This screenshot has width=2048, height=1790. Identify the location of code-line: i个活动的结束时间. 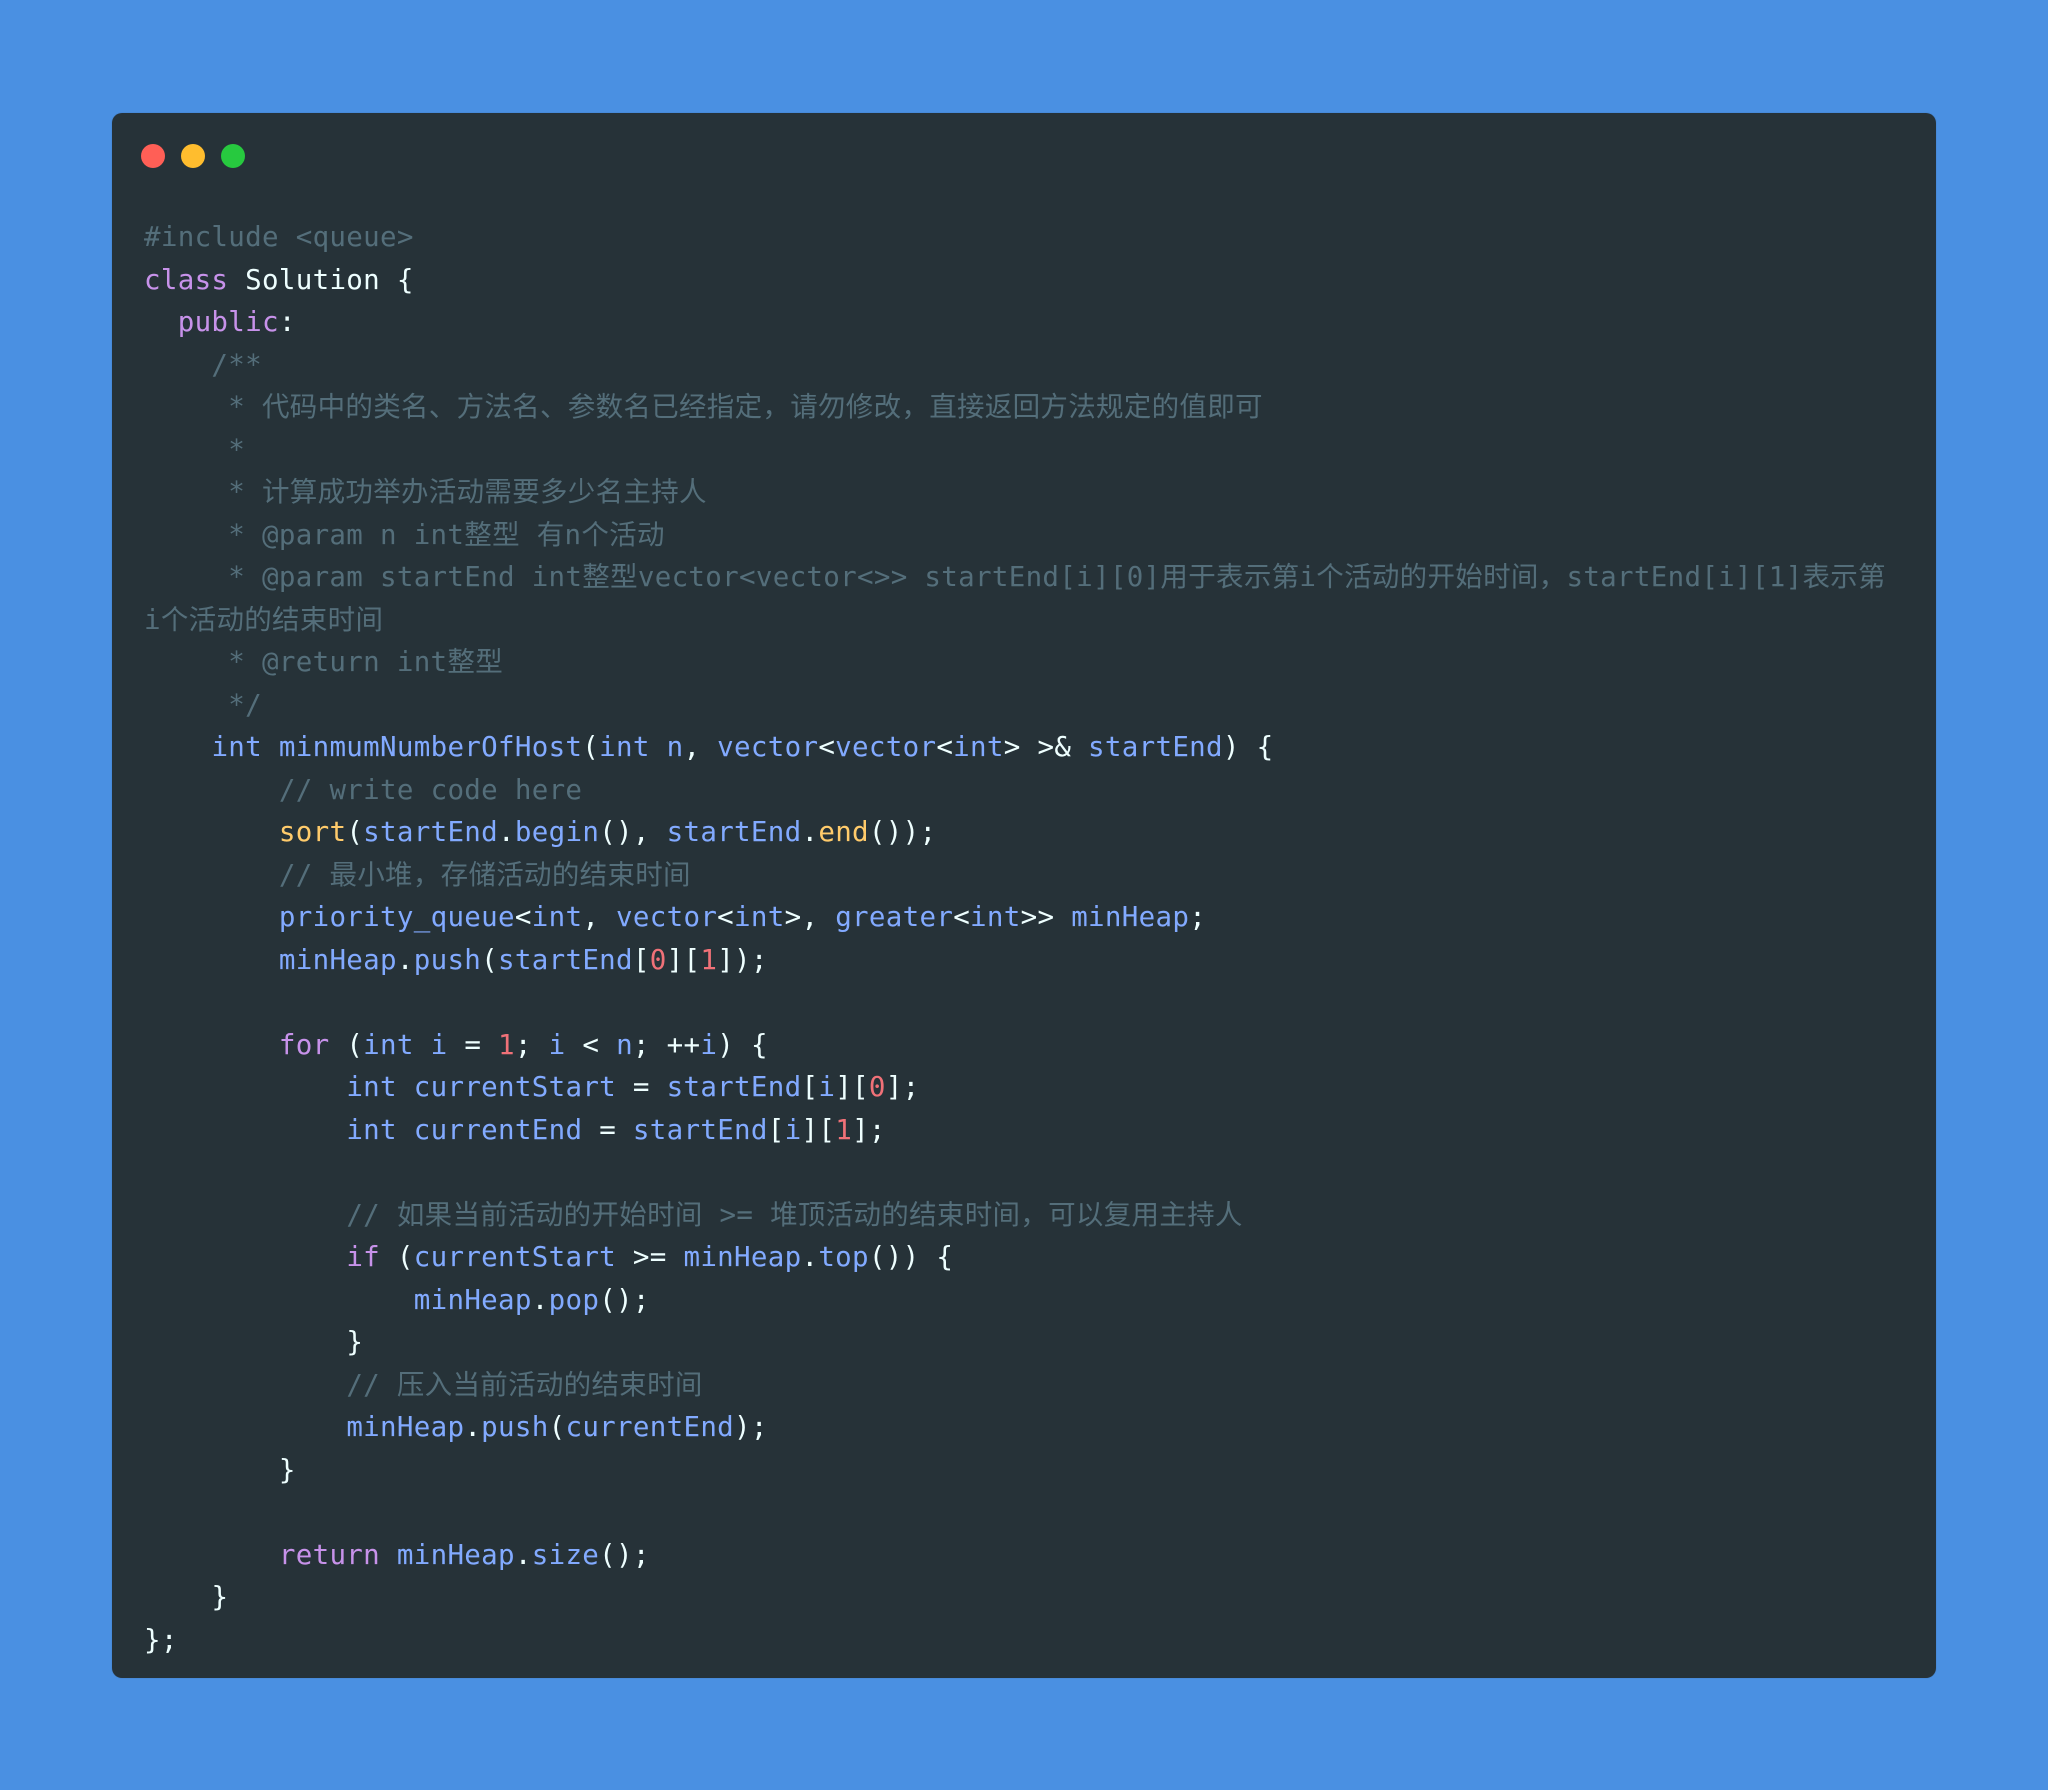
(264, 619).